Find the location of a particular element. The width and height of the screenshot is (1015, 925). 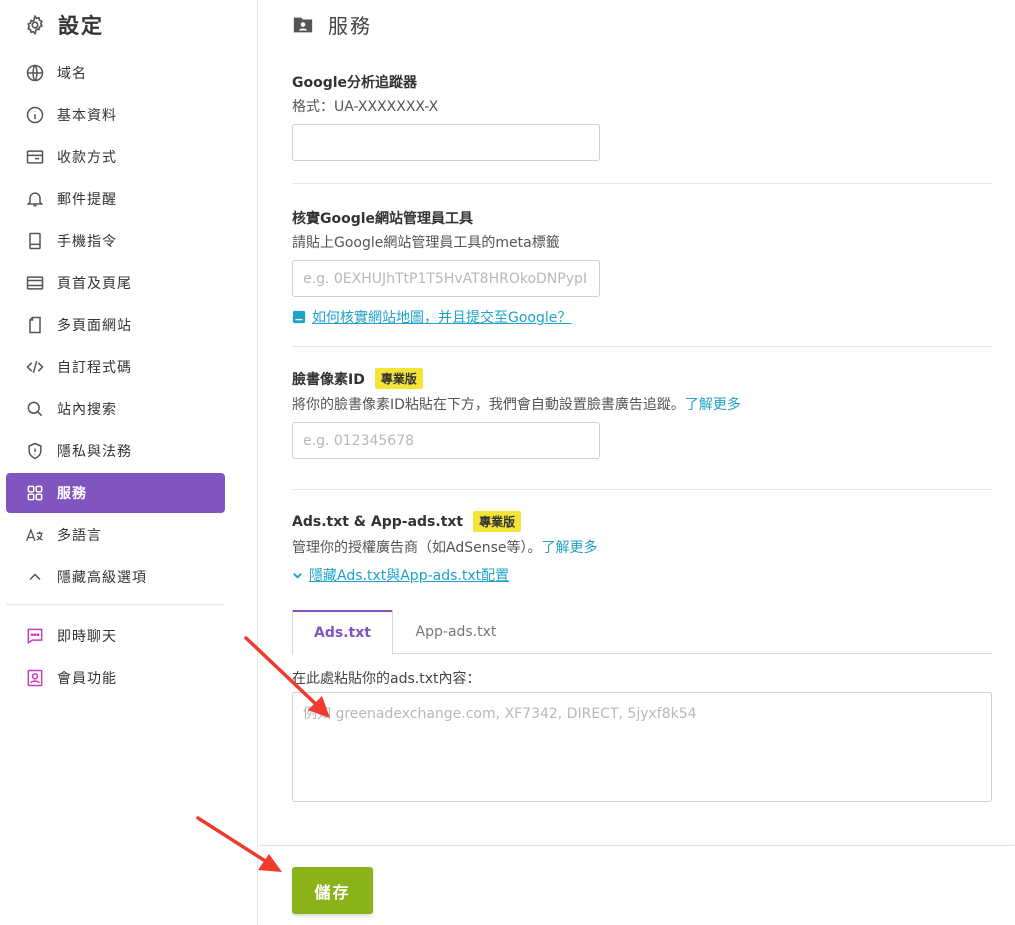

footer-divider is located at coordinates (637, 845).